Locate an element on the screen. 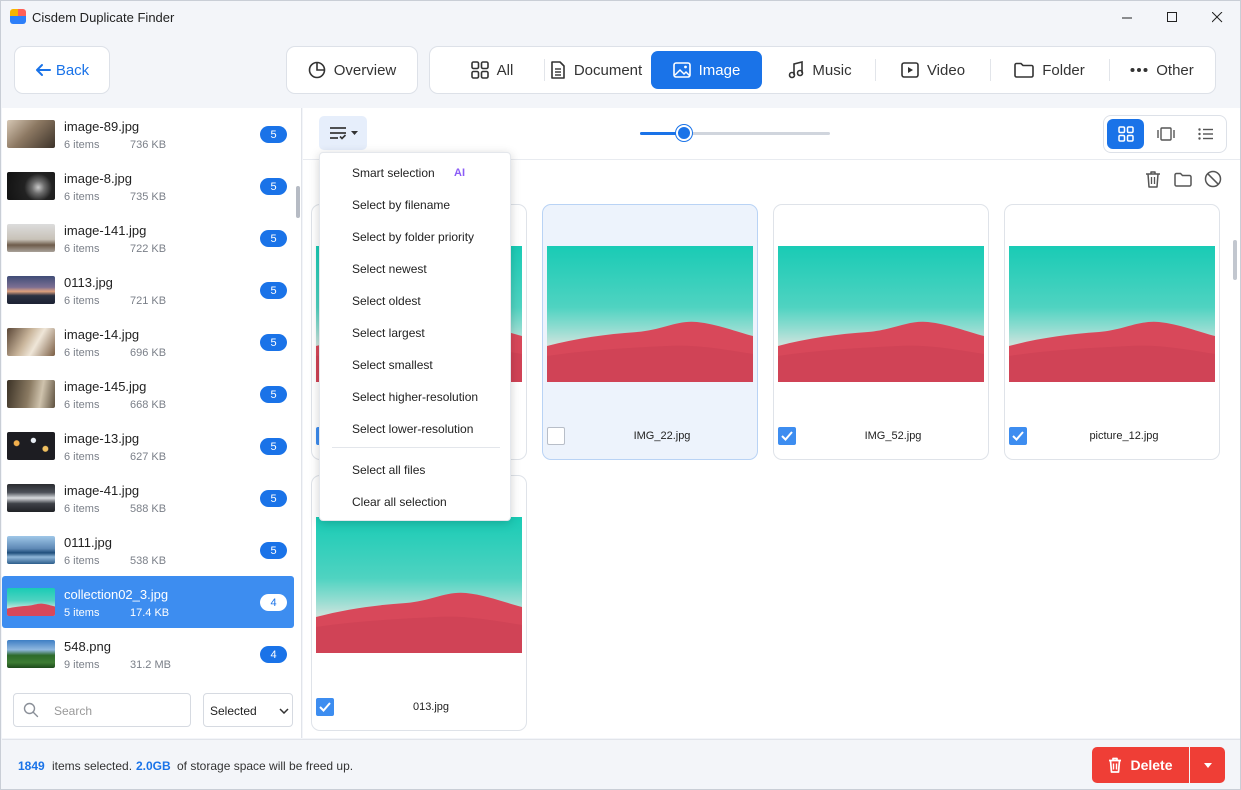 This screenshot has width=1241, height=790. thumbnail-size-slider is located at coordinates (735, 133).